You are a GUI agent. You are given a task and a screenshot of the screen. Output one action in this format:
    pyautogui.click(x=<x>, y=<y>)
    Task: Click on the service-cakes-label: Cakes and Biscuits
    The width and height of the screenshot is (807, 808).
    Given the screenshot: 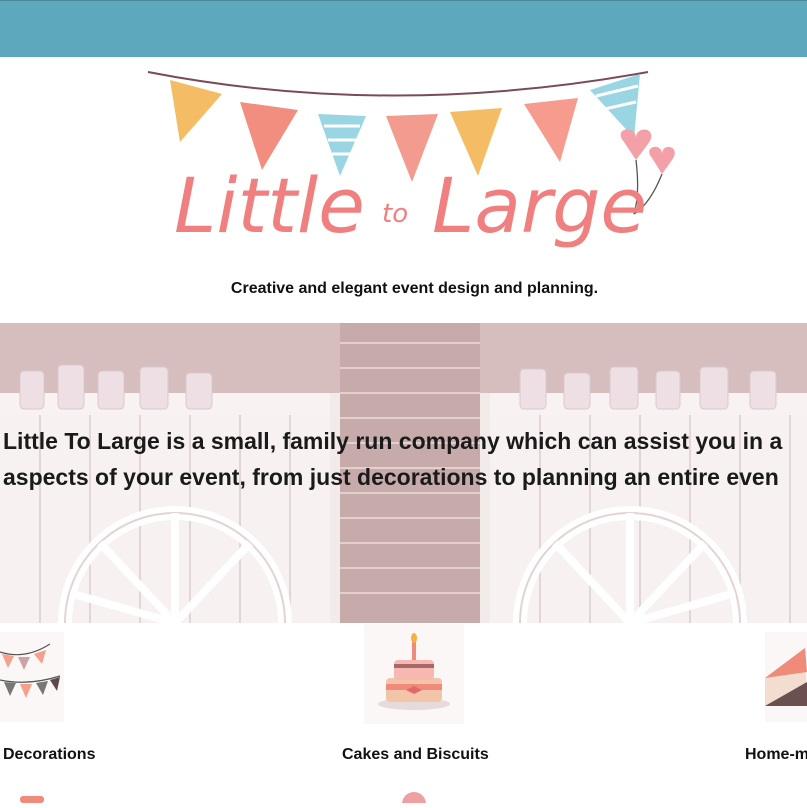 What is the action you would take?
    pyautogui.click(x=415, y=755)
    